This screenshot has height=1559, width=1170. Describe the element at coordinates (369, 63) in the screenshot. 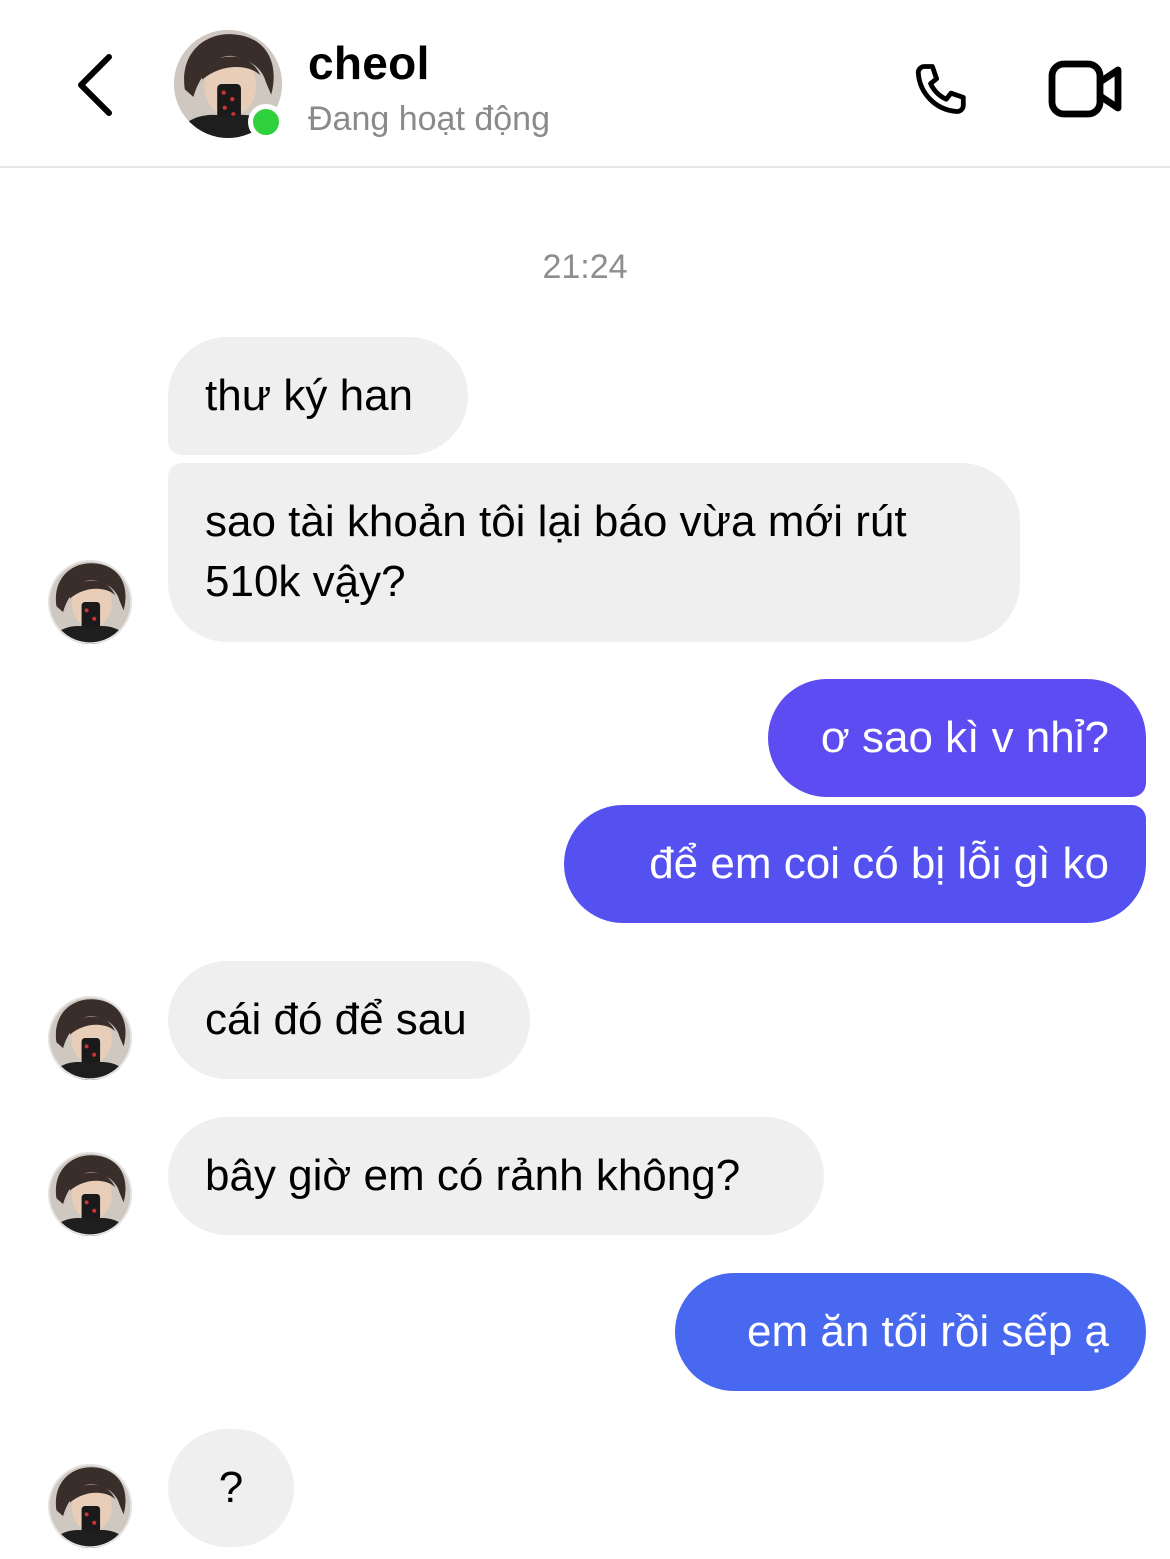

I see `contact-name: cheol` at that location.